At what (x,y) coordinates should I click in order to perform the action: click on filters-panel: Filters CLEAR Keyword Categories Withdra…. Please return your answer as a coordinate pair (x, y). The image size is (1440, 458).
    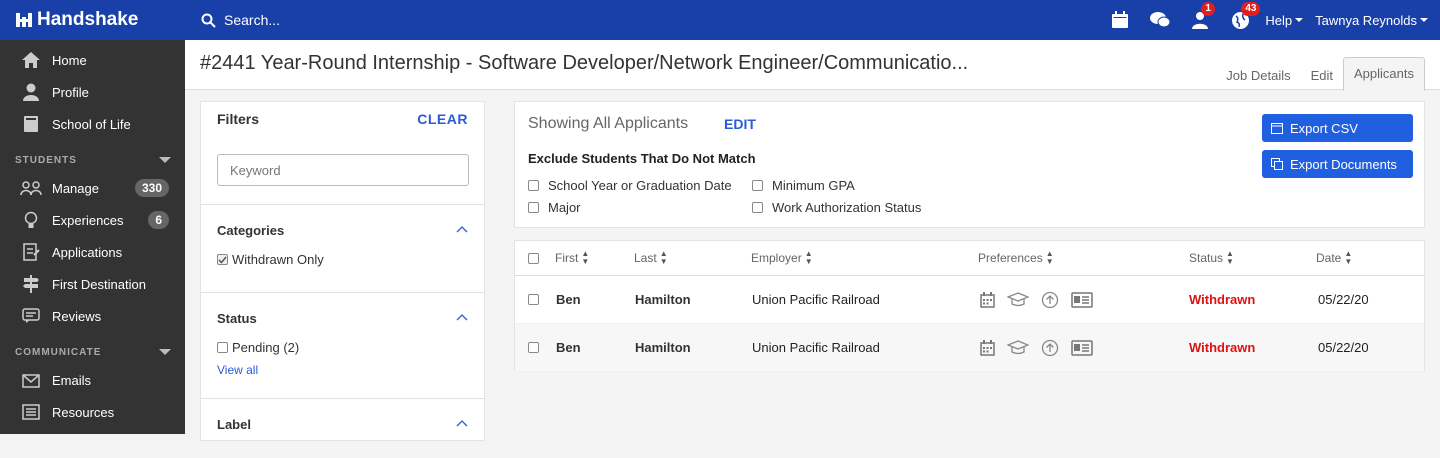
    Looking at the image, I should click on (342, 271).